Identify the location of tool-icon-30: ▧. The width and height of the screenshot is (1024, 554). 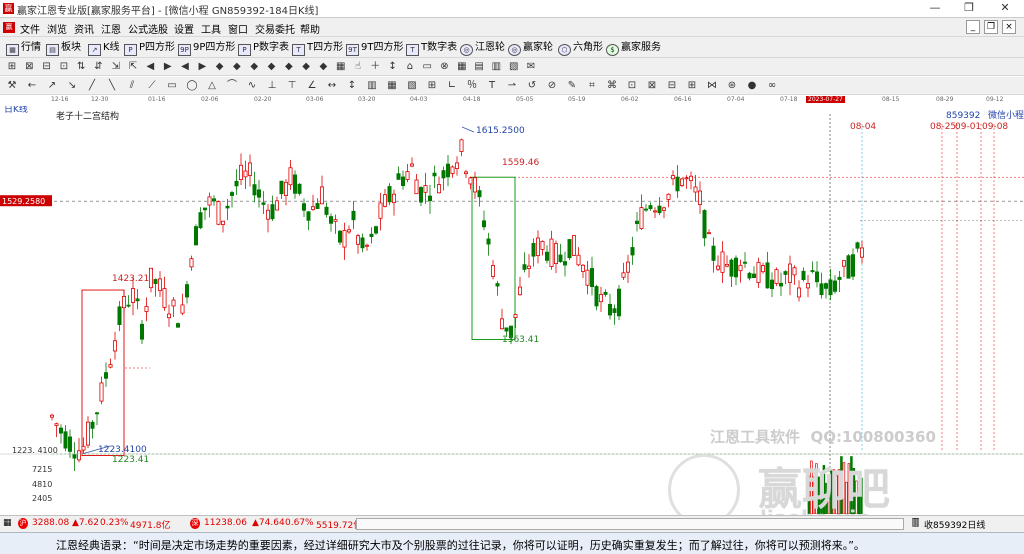
(514, 67).